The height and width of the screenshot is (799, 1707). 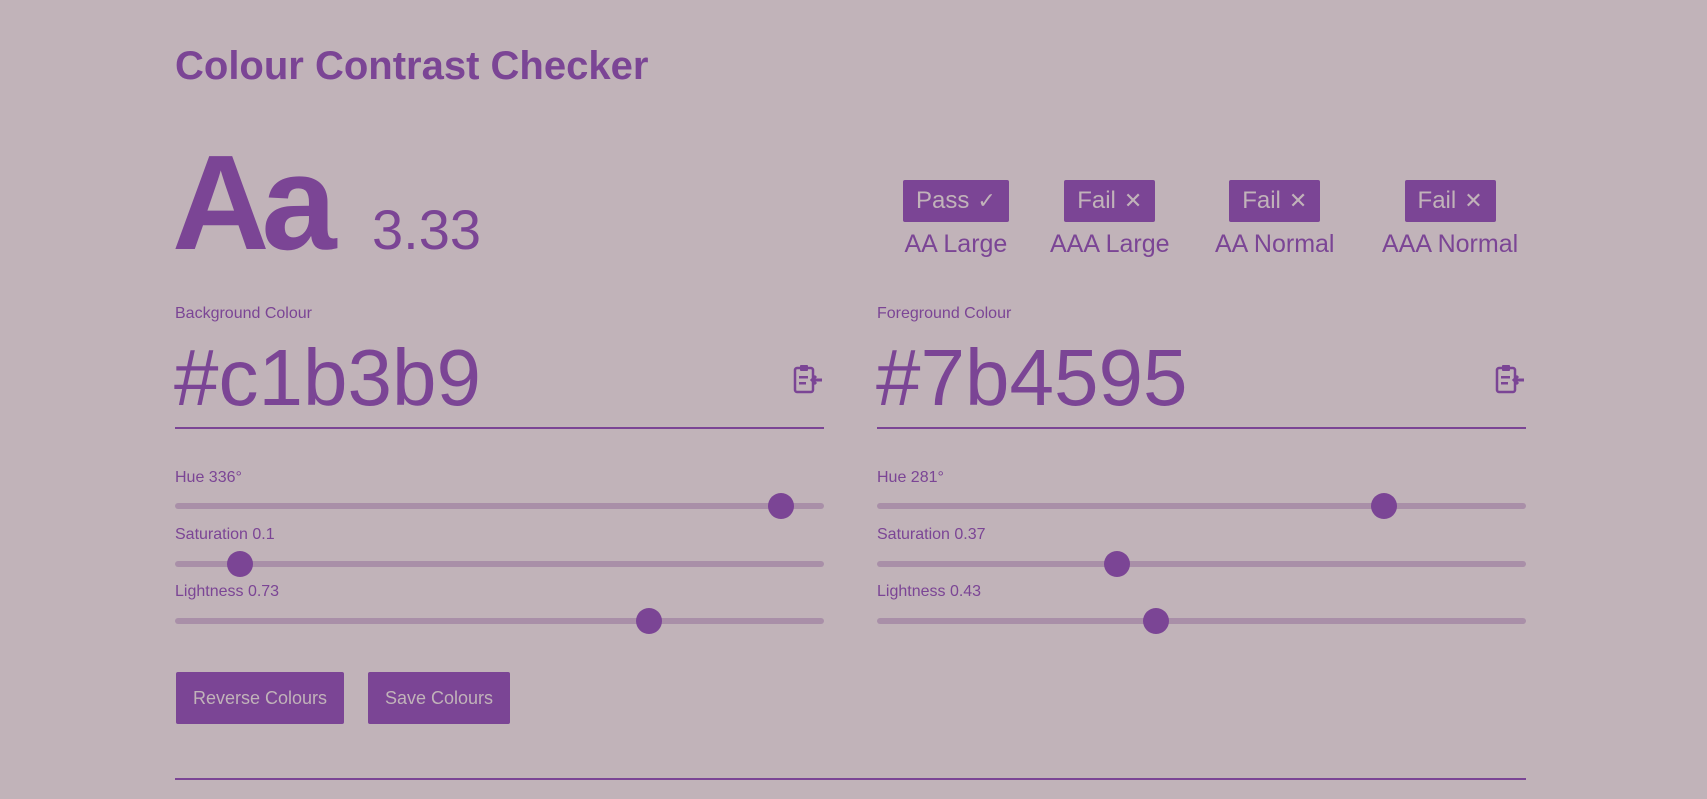 I want to click on reverse-colours-button: Reverse Colours, so click(x=260, y=698).